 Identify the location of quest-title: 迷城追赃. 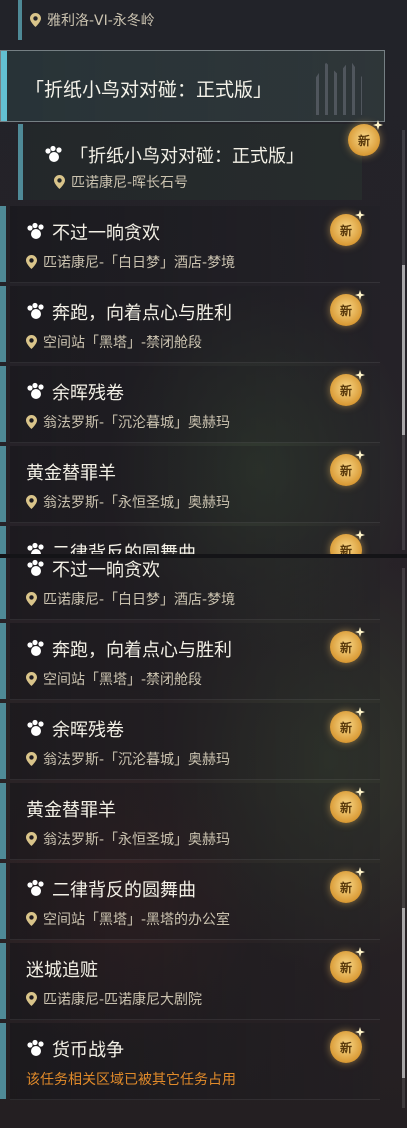
(62, 970).